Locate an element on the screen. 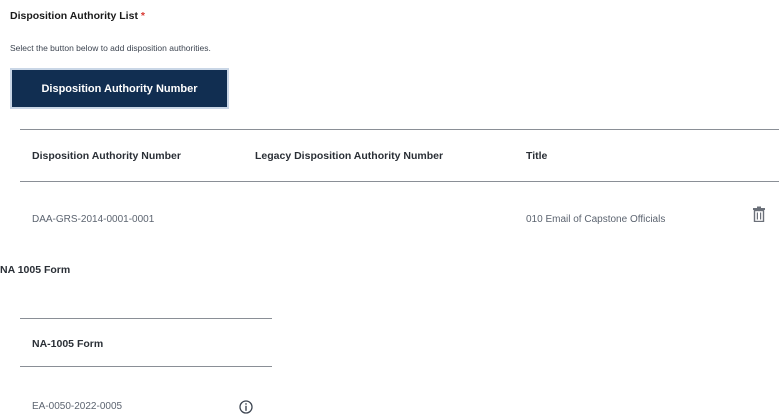  na-1005-form-title: NA 1005 Form is located at coordinates (35, 270).